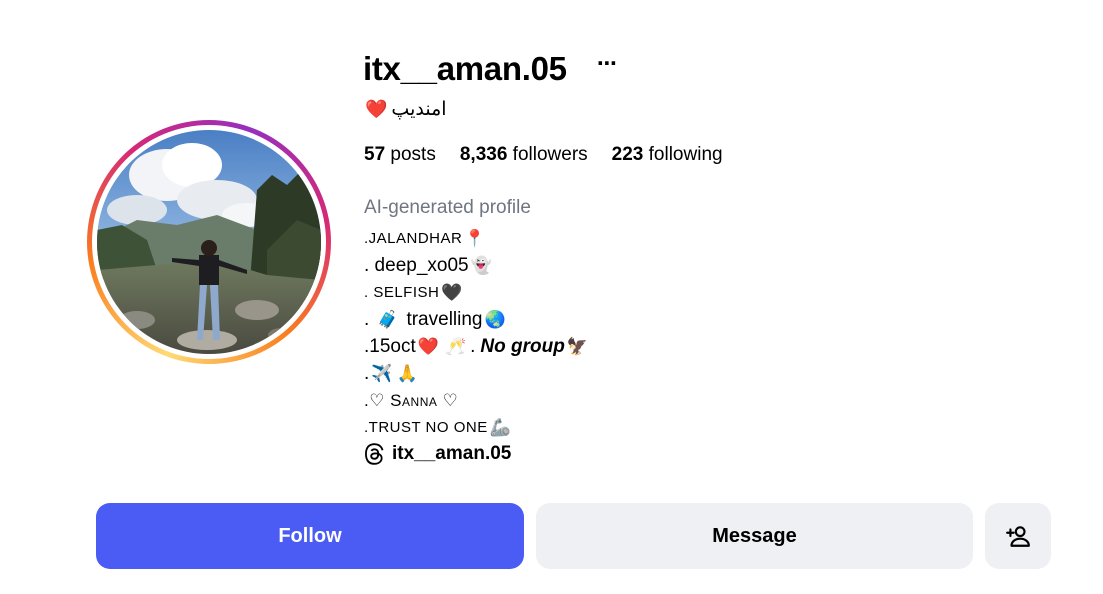 The height and width of the screenshot is (594, 1103). I want to click on clinking-glasses-emoji: 🥂, so click(455, 346).